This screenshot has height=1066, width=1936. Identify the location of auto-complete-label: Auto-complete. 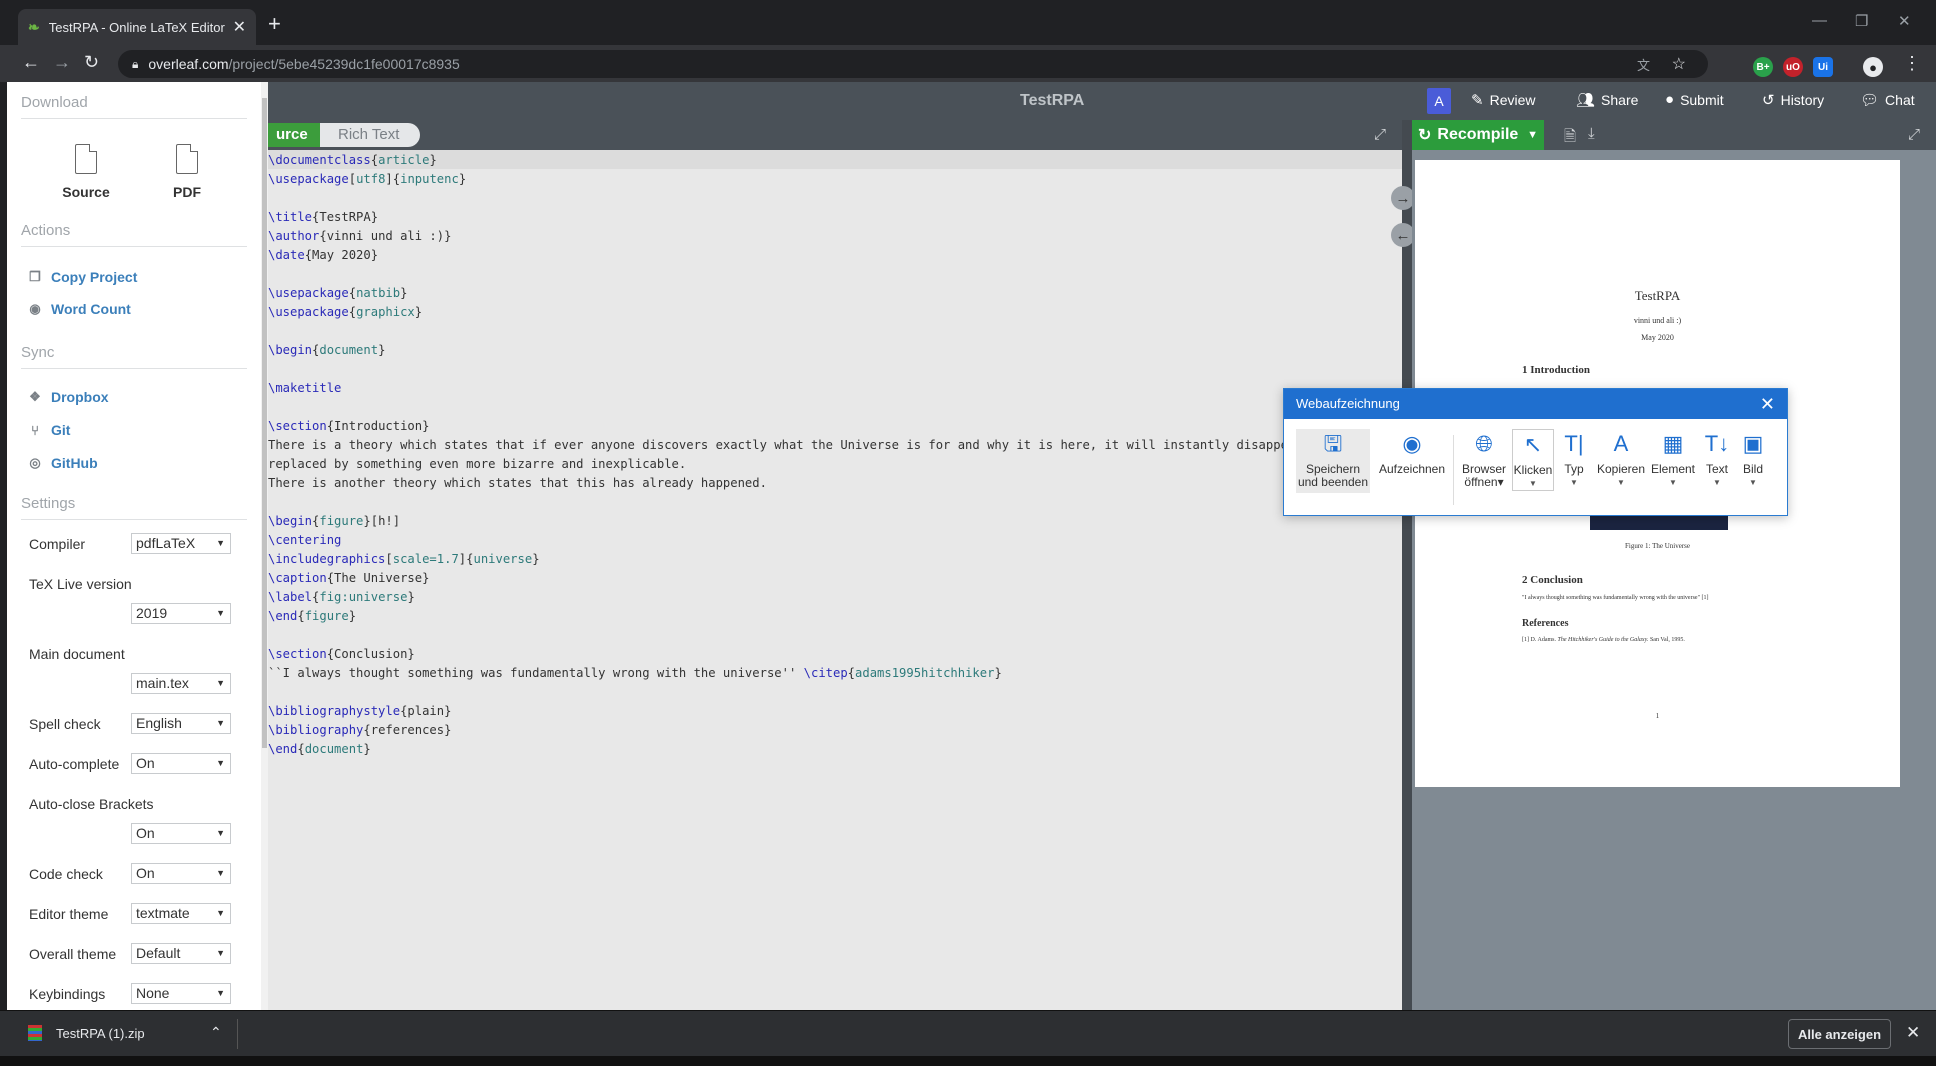
(74, 764).